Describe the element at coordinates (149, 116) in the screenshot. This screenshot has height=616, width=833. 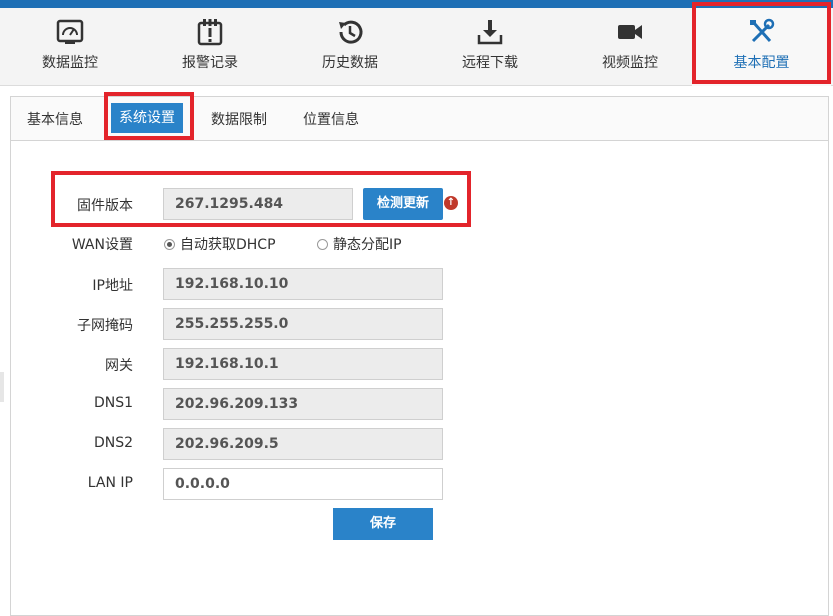
I see `highlight-box-tab` at that location.